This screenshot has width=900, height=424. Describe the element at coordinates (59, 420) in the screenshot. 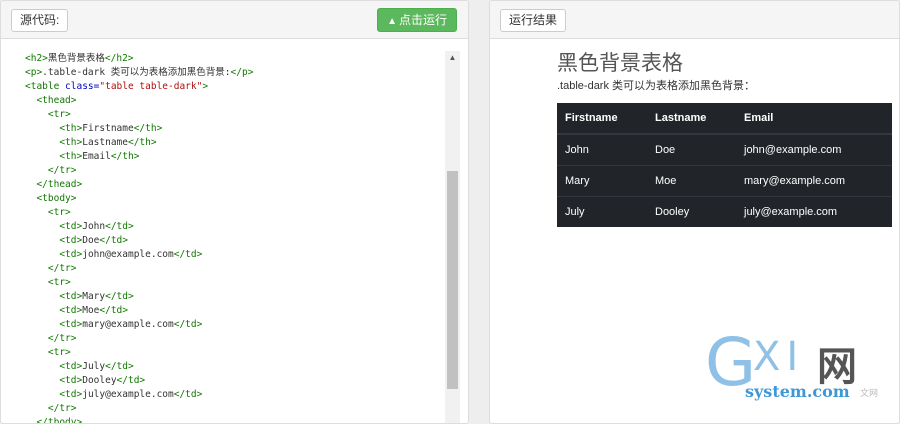

I see `code-token: </tbody>` at that location.